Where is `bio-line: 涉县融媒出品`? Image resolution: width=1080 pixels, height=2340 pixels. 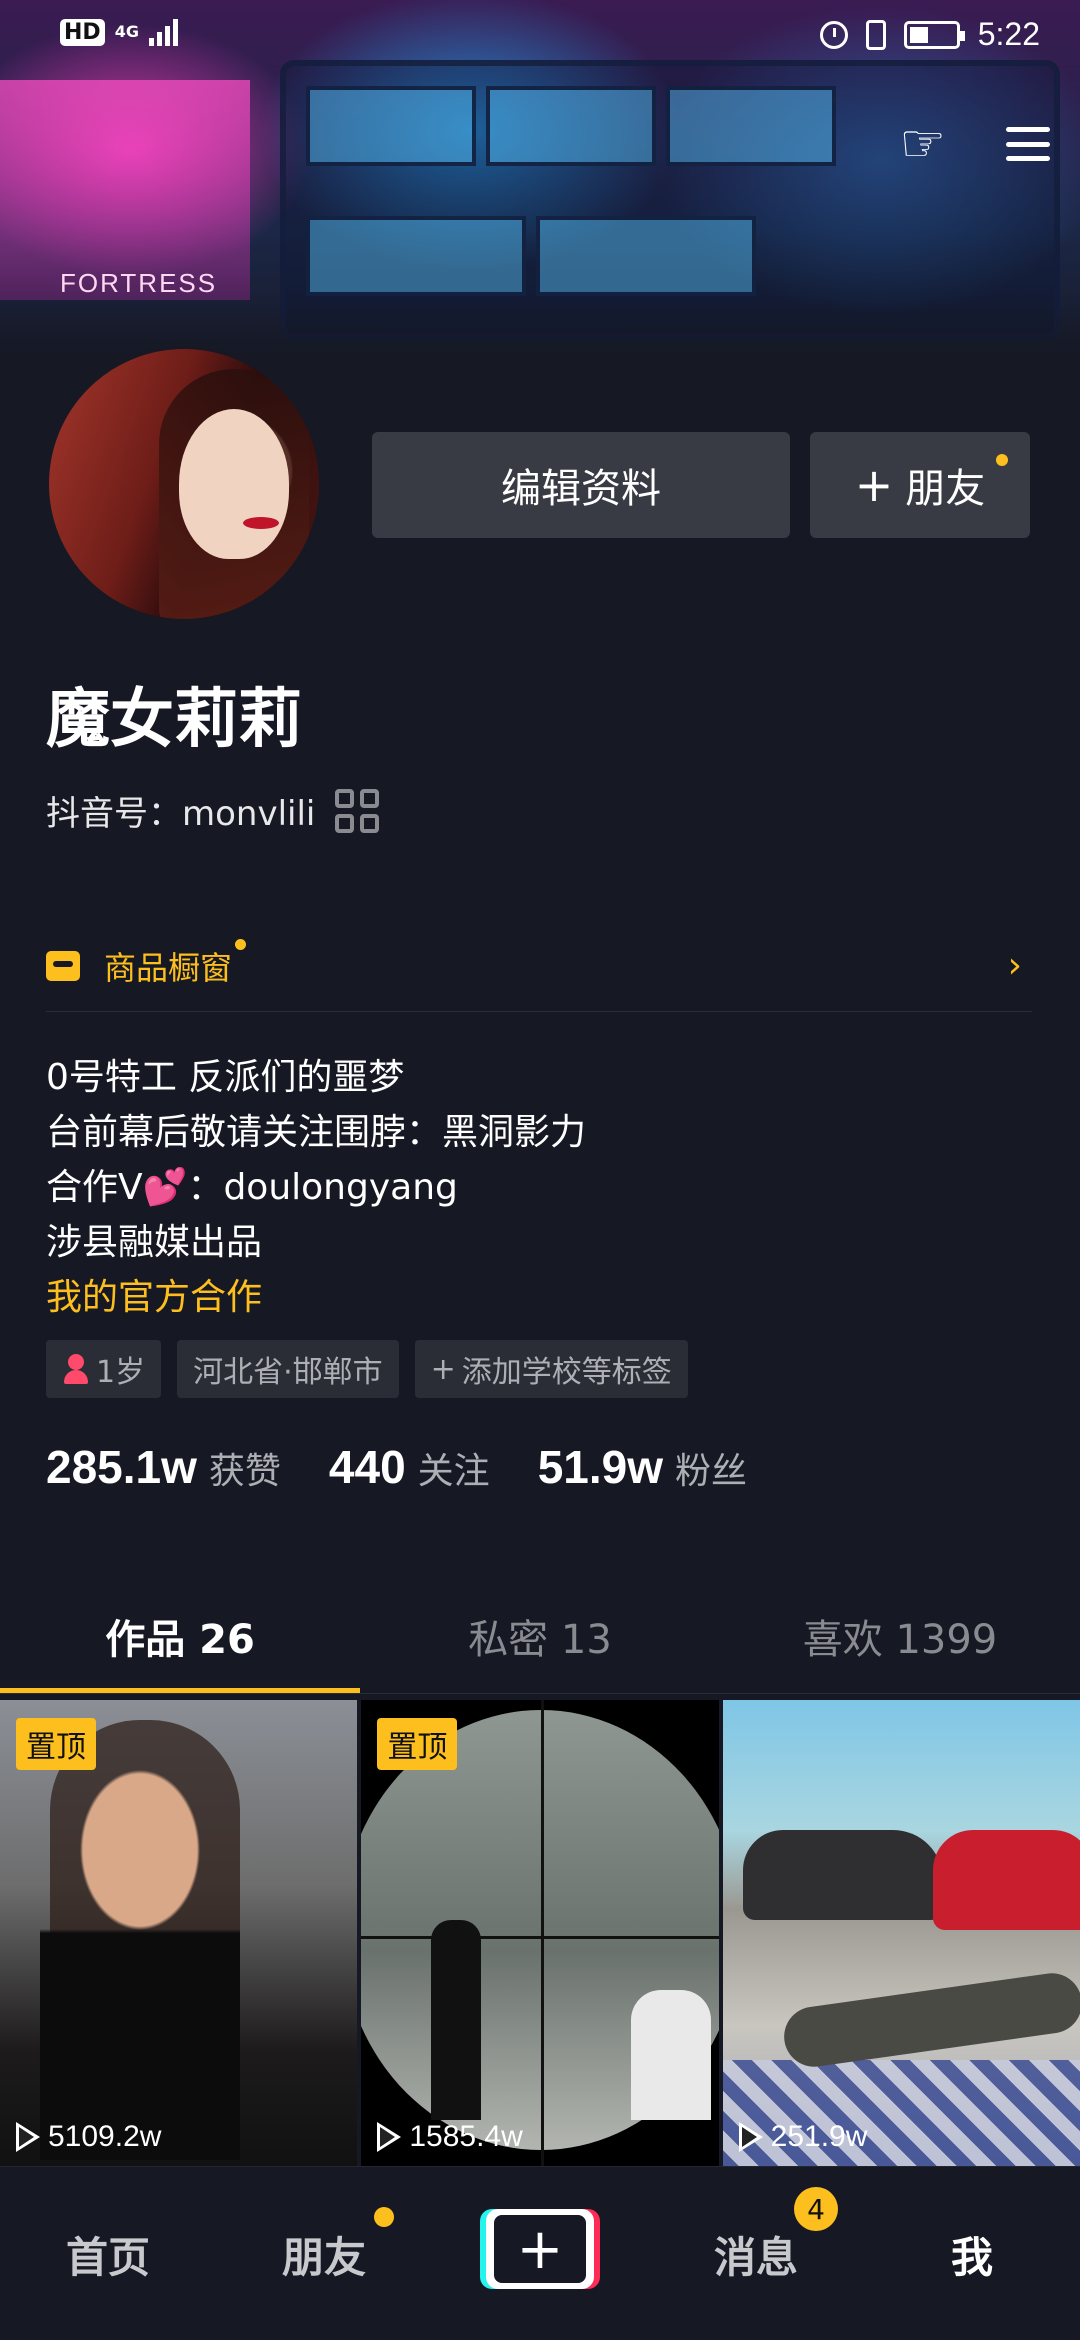 bio-line: 涉县融媒出品 is located at coordinates (154, 1242).